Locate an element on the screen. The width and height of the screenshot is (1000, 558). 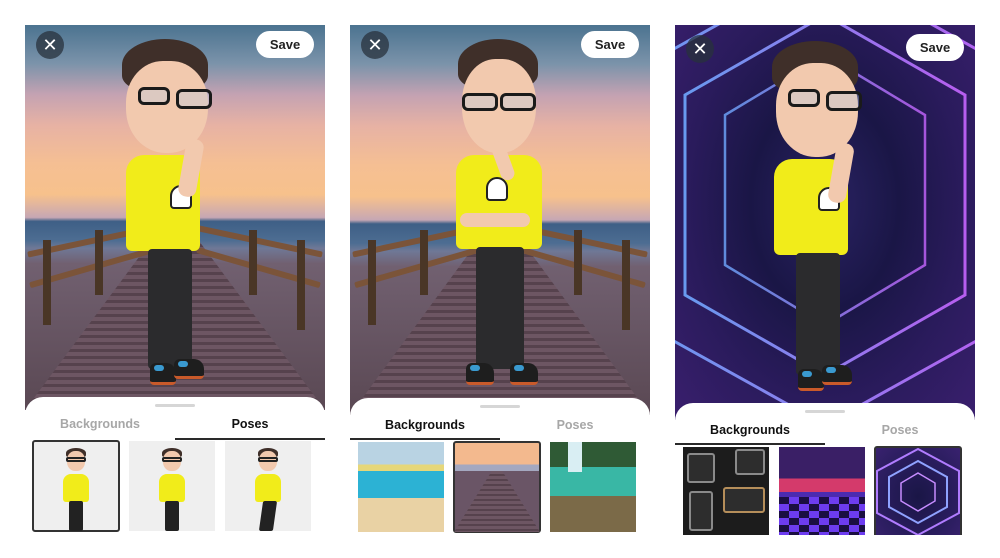
pose-thumbnail-list is located at coordinates (177, 486).